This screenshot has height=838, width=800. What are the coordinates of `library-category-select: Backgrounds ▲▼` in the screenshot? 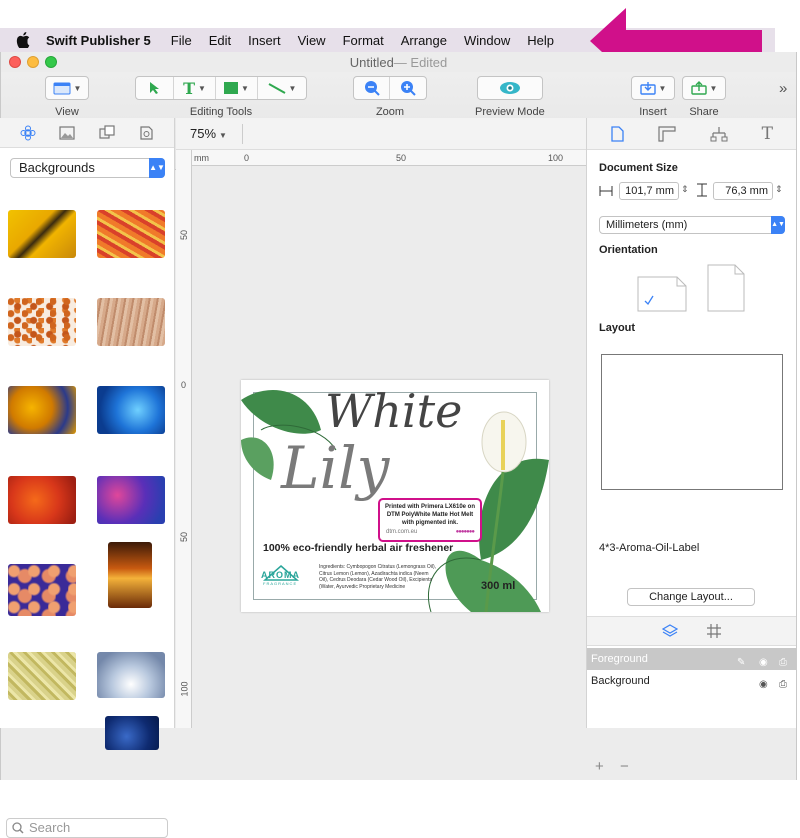 It's located at (87, 168).